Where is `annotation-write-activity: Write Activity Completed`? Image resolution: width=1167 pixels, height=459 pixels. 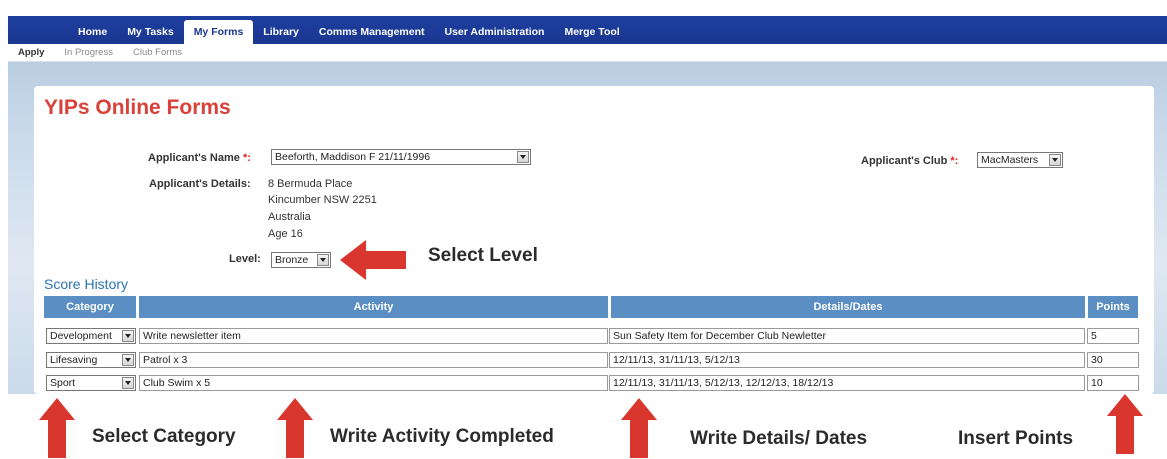
annotation-write-activity: Write Activity Completed is located at coordinates (442, 436).